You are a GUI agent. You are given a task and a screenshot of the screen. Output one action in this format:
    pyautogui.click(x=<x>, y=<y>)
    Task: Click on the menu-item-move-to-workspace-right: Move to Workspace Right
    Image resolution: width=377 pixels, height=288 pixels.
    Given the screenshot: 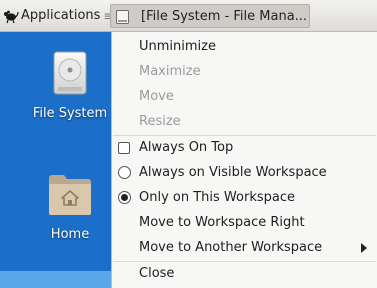 What is the action you would take?
    pyautogui.click(x=244, y=222)
    